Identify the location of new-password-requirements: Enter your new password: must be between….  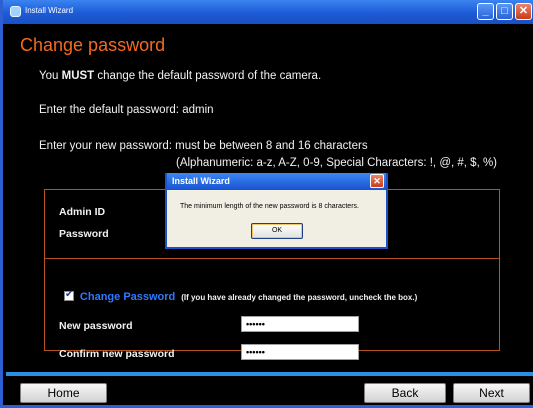
(203, 146).